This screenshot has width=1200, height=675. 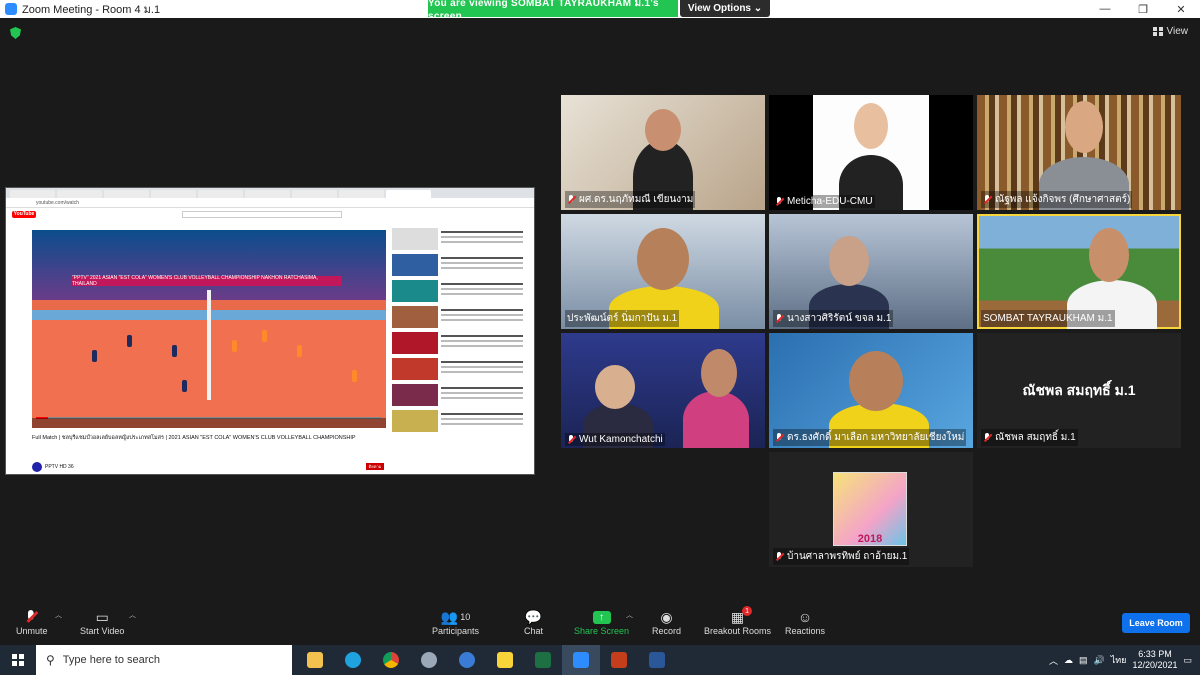 I want to click on participant-name: ดร.ธงศักดิ์ มาเลือก มหาวิทยาลัยเชียงใหม่, so click(x=876, y=437).